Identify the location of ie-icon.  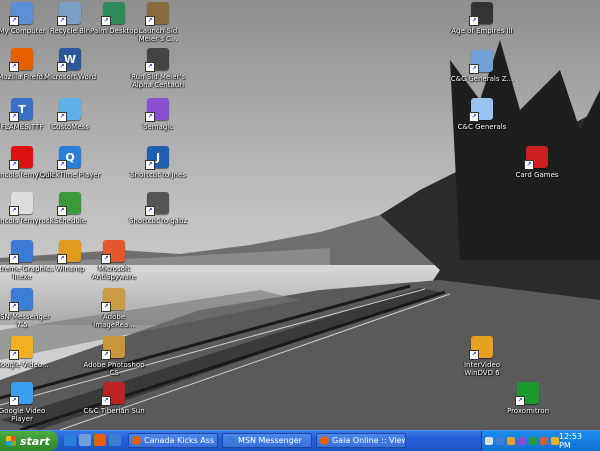
(70, 440).